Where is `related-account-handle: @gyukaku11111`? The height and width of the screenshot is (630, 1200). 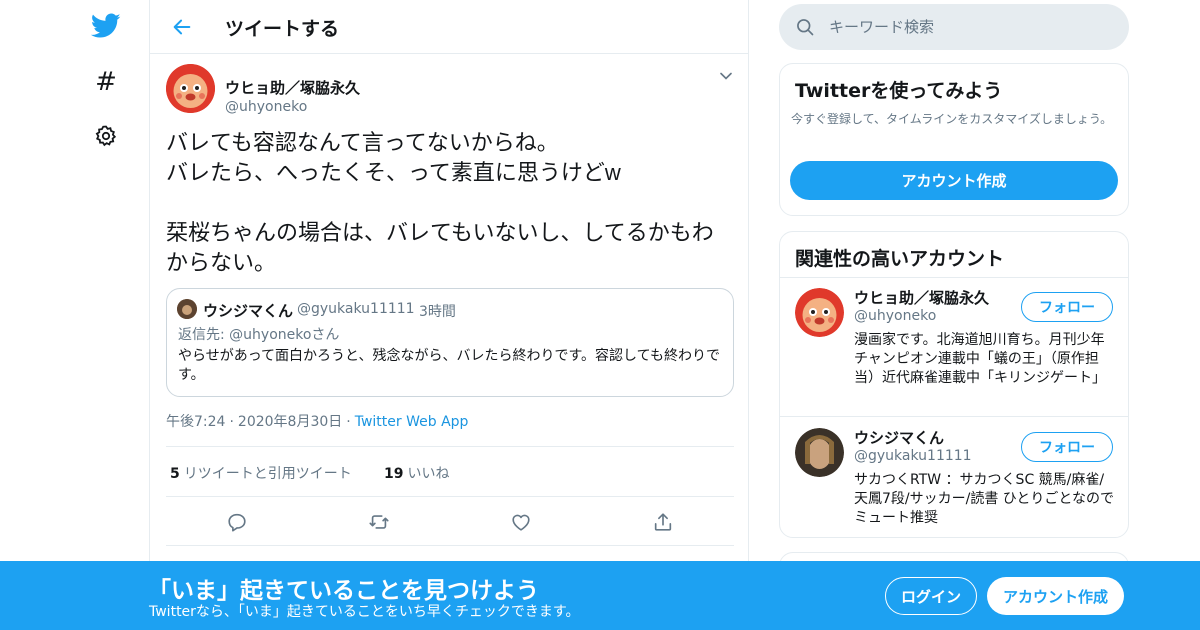
related-account-handle: @gyukaku11111 is located at coordinates (913, 456).